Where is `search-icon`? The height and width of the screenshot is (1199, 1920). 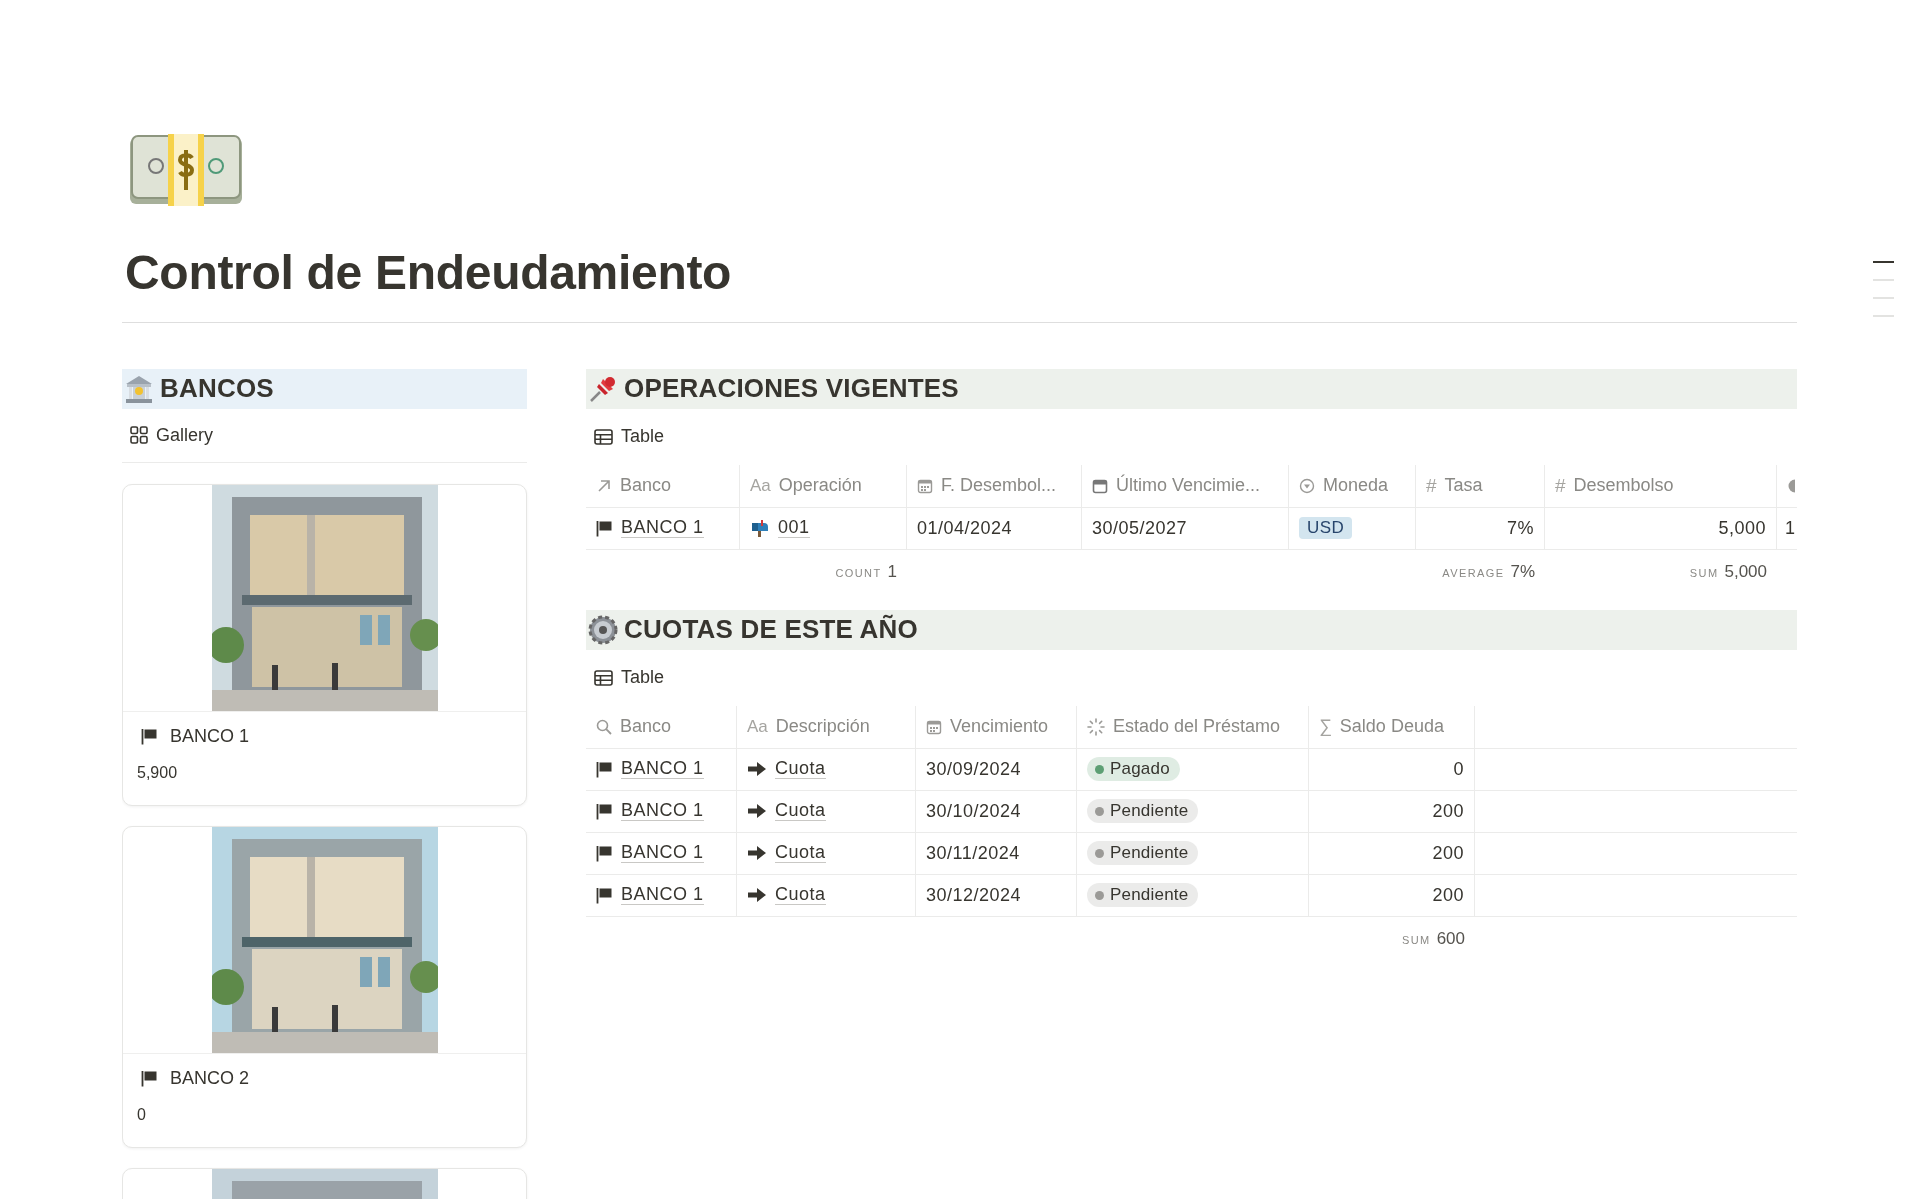 search-icon is located at coordinates (604, 726).